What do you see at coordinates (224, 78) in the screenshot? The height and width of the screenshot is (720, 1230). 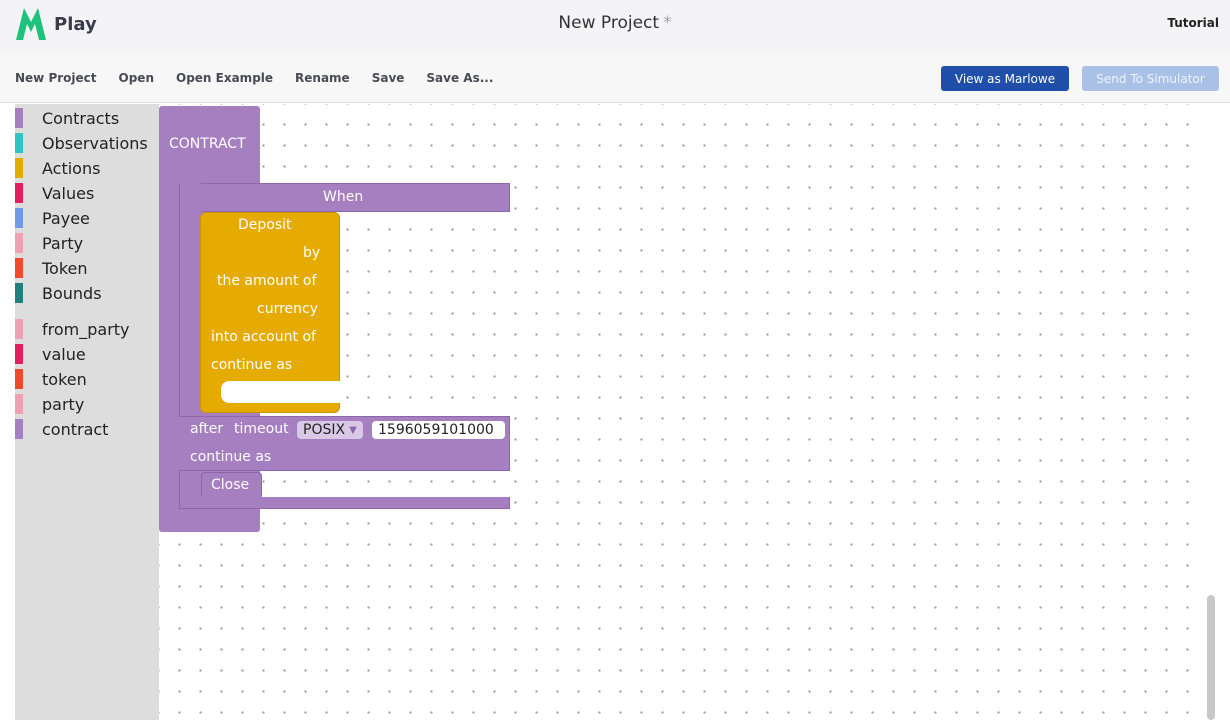 I see `open-example-button: Open Example` at bounding box center [224, 78].